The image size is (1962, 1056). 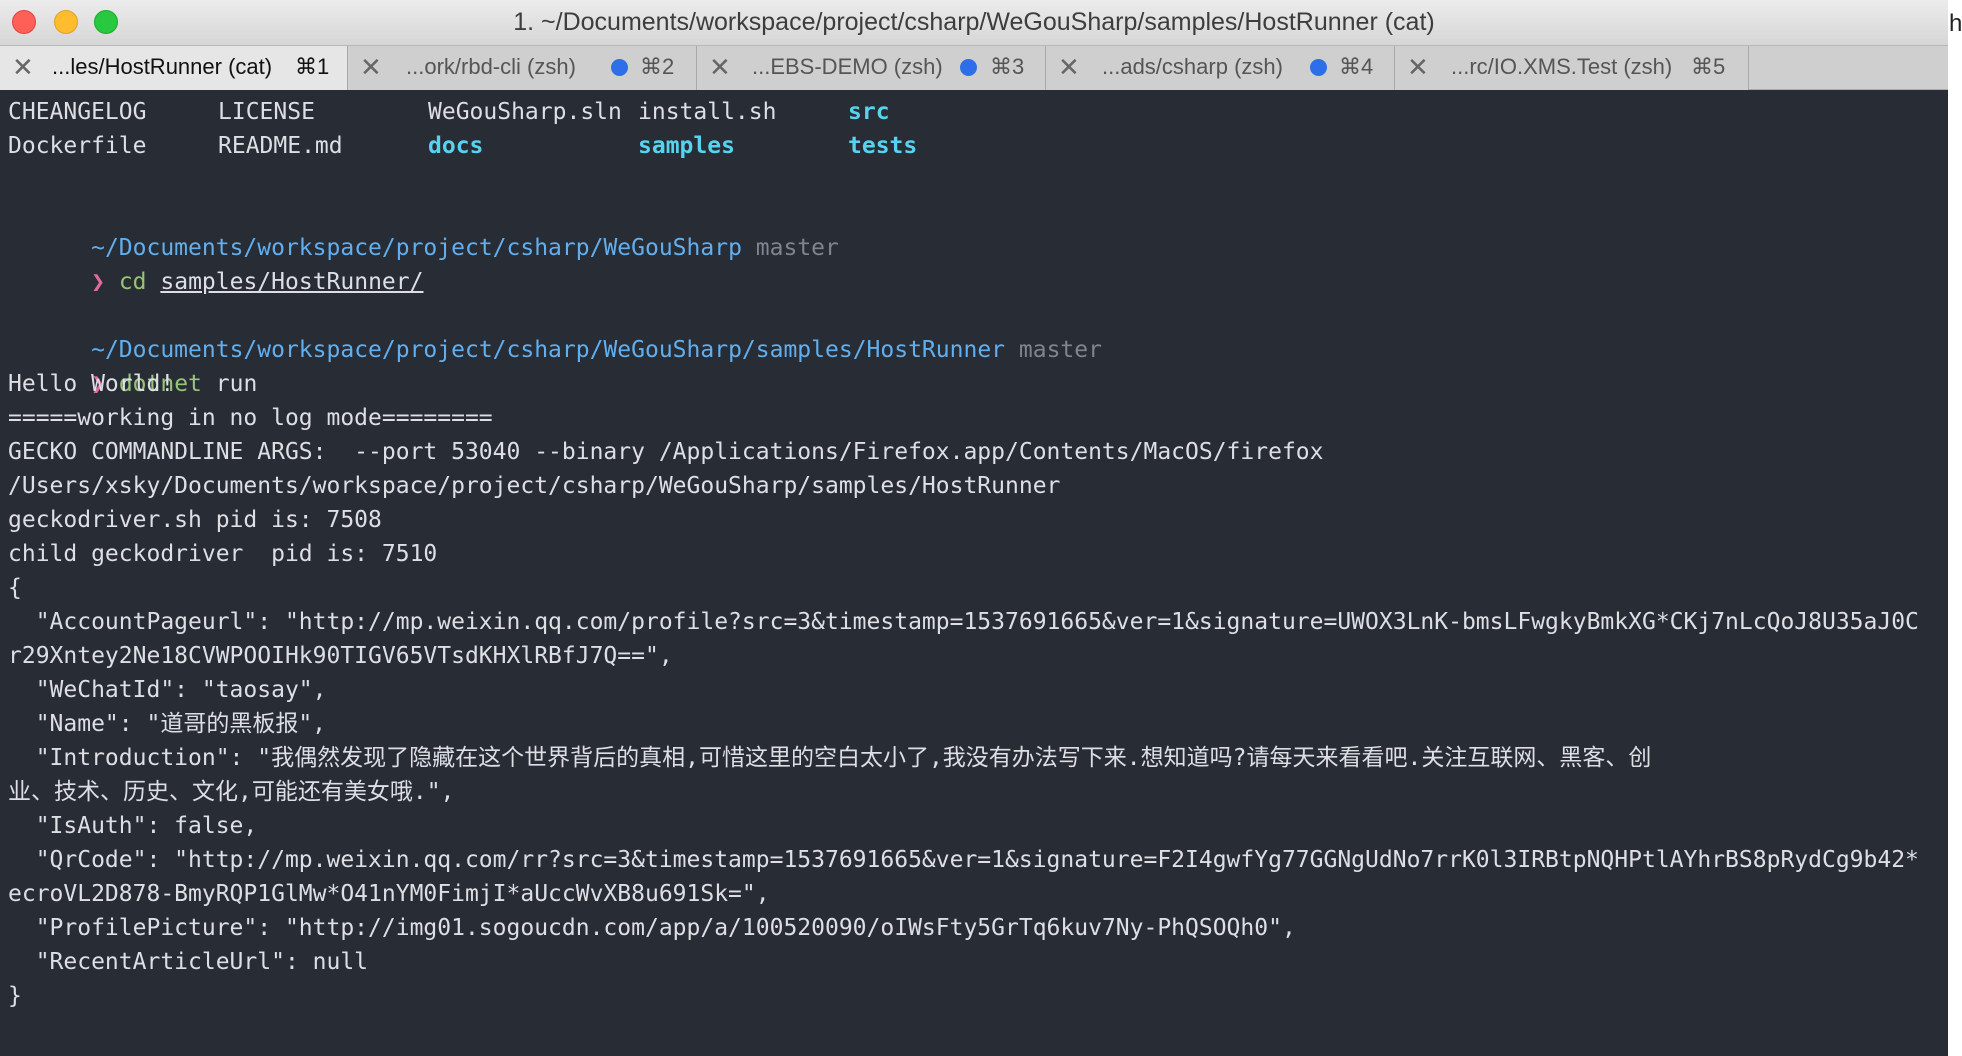 I want to click on tab-2: ✕ ...ork/rbd-cli (zsh) ⌘2, so click(x=522, y=68).